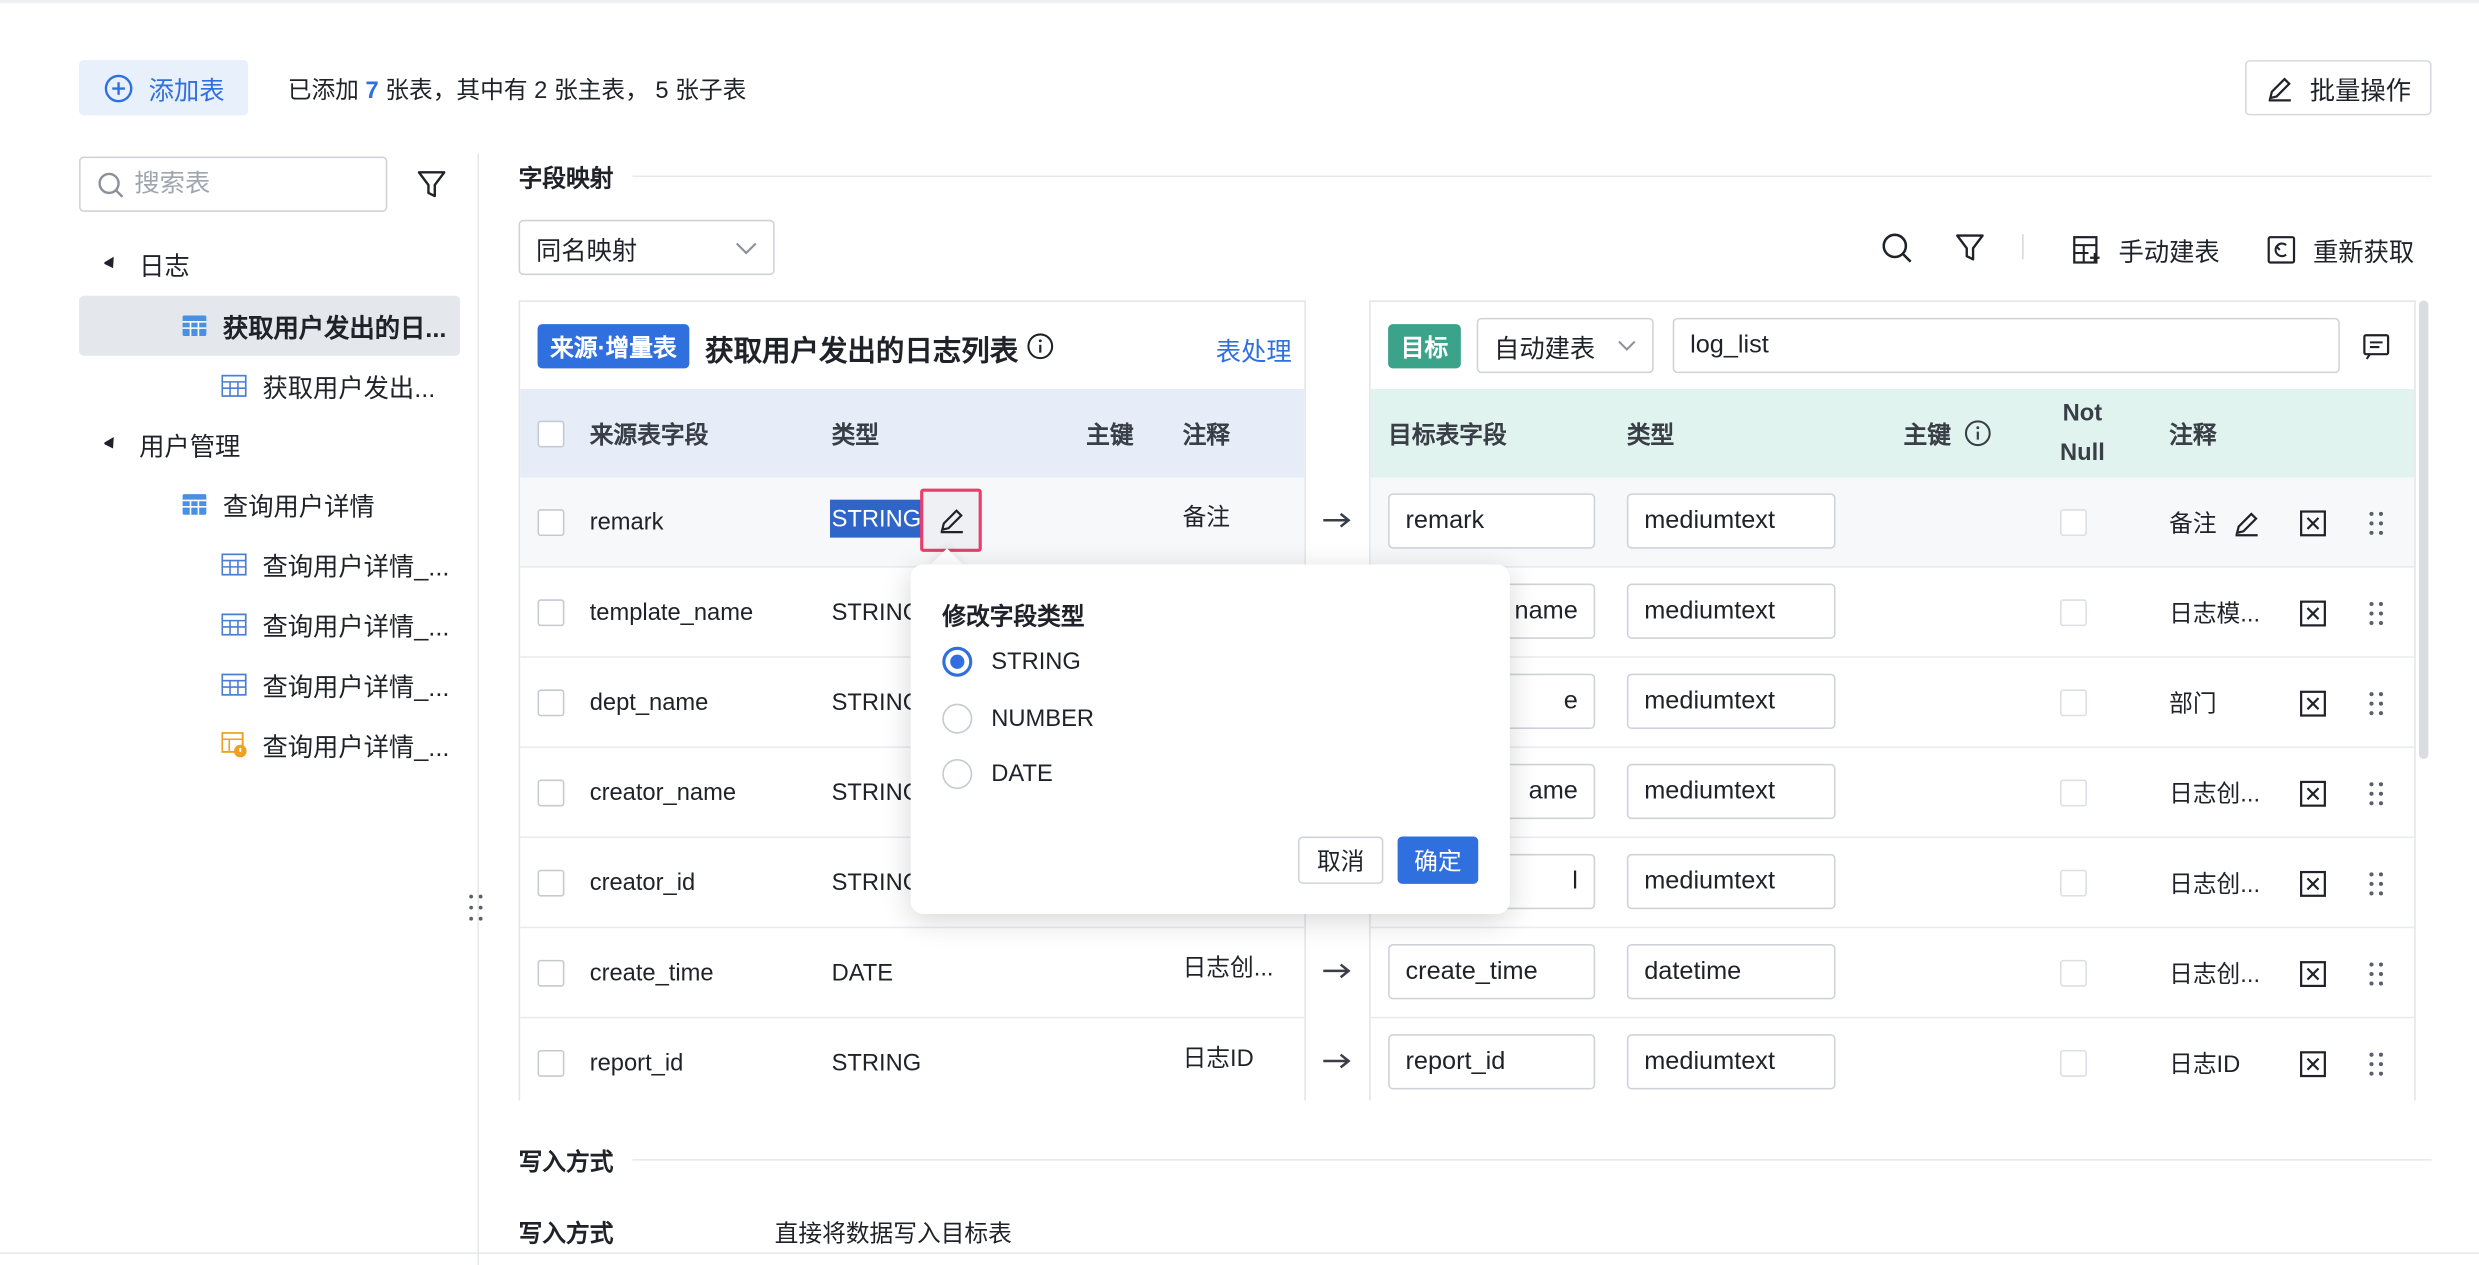 The image size is (2479, 1265). What do you see at coordinates (2006, 345) in the screenshot?
I see `target-table-name-input` at bounding box center [2006, 345].